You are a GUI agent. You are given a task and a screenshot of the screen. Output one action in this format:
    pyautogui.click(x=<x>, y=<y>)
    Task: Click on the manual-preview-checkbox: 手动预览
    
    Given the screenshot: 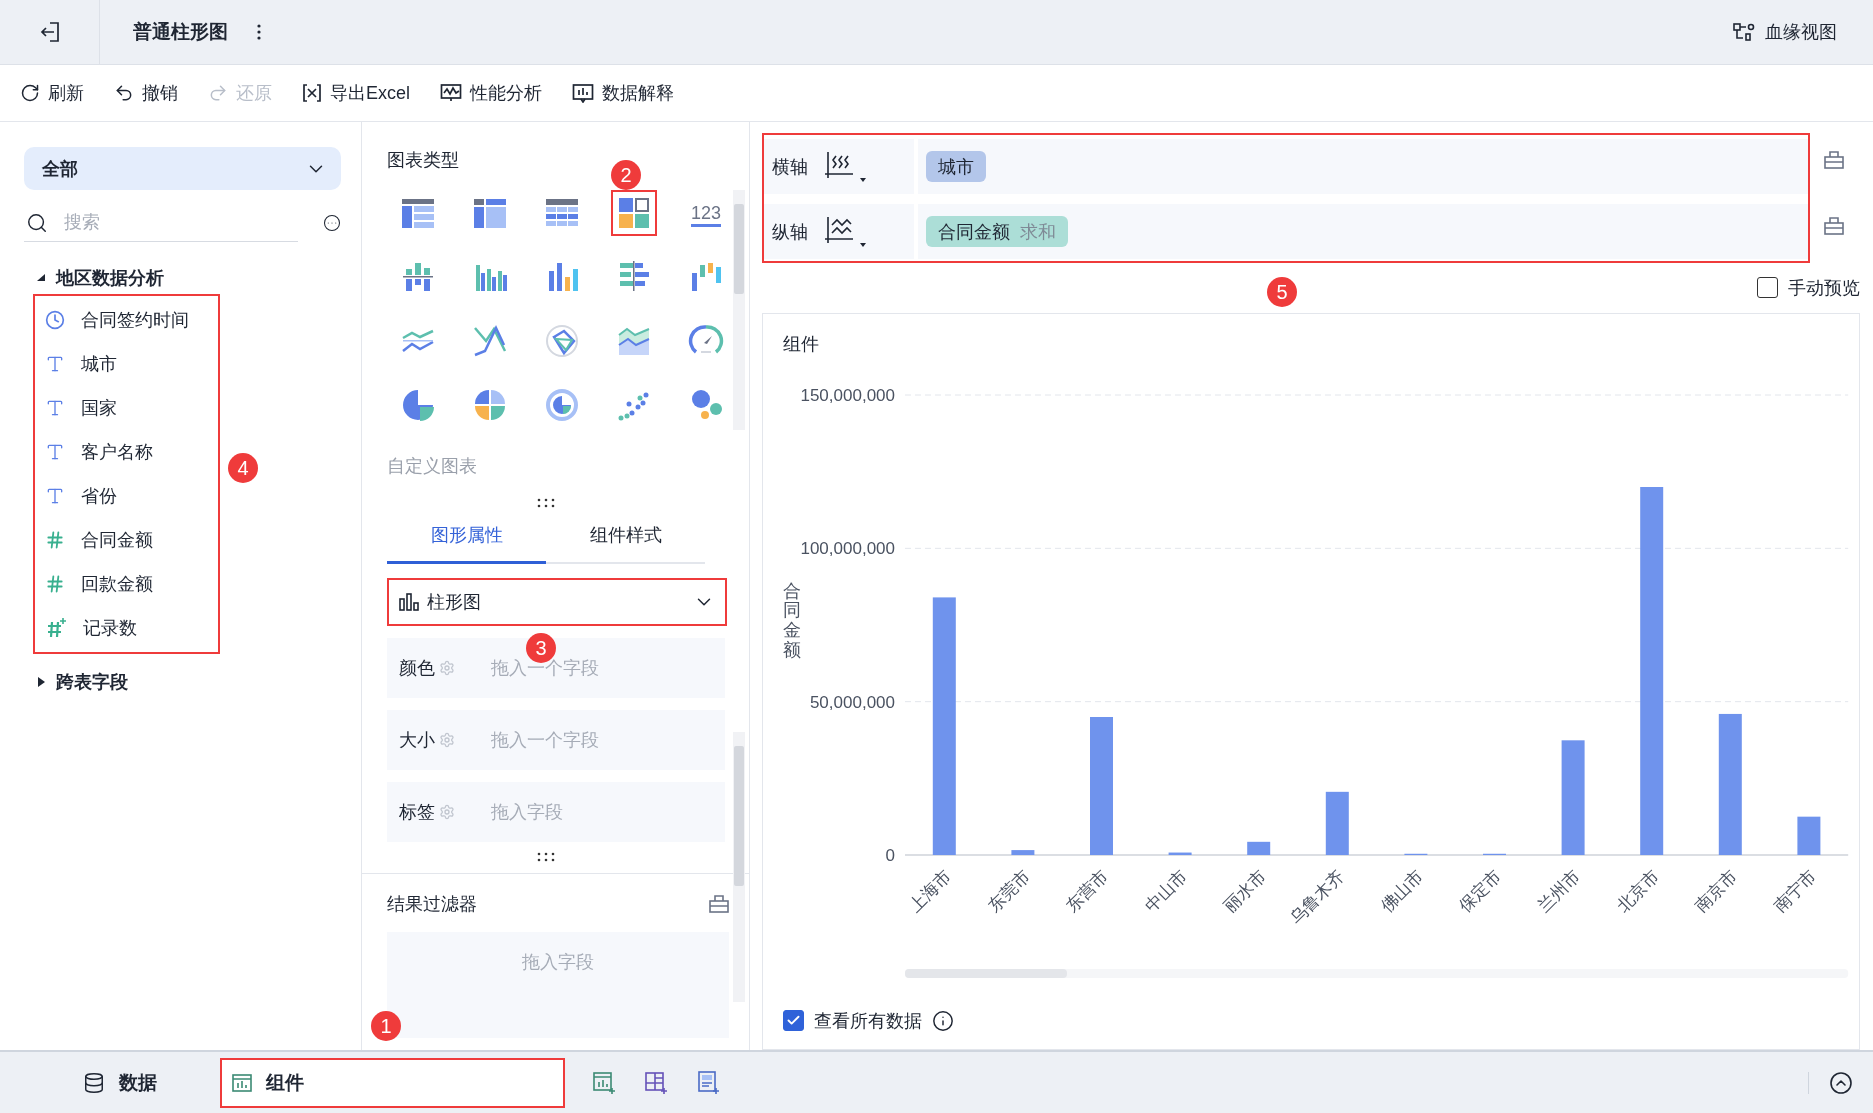 What is the action you would take?
    pyautogui.click(x=1808, y=287)
    